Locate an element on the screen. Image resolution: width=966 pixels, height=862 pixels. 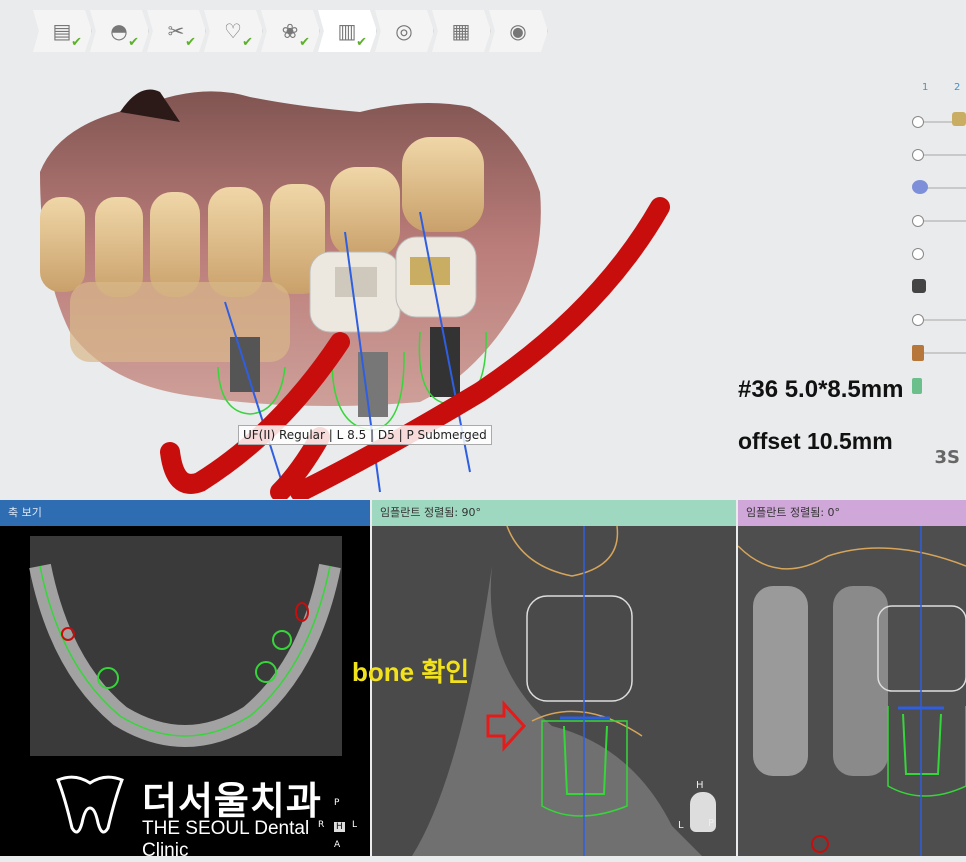
orientation-right: L is located at coordinates (355, 825).